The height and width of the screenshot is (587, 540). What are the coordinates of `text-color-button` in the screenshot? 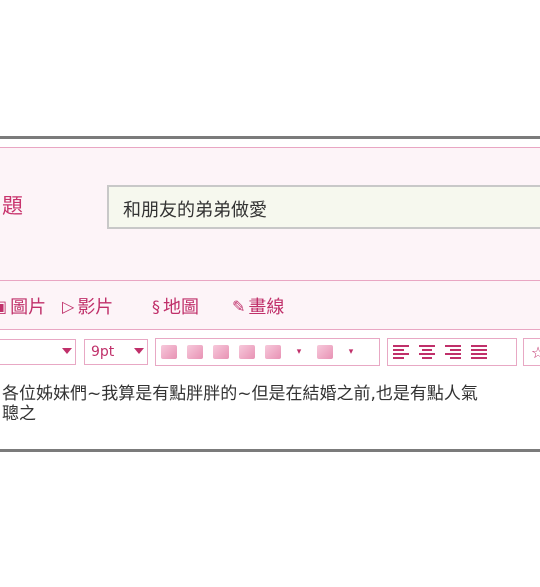 It's located at (273, 352).